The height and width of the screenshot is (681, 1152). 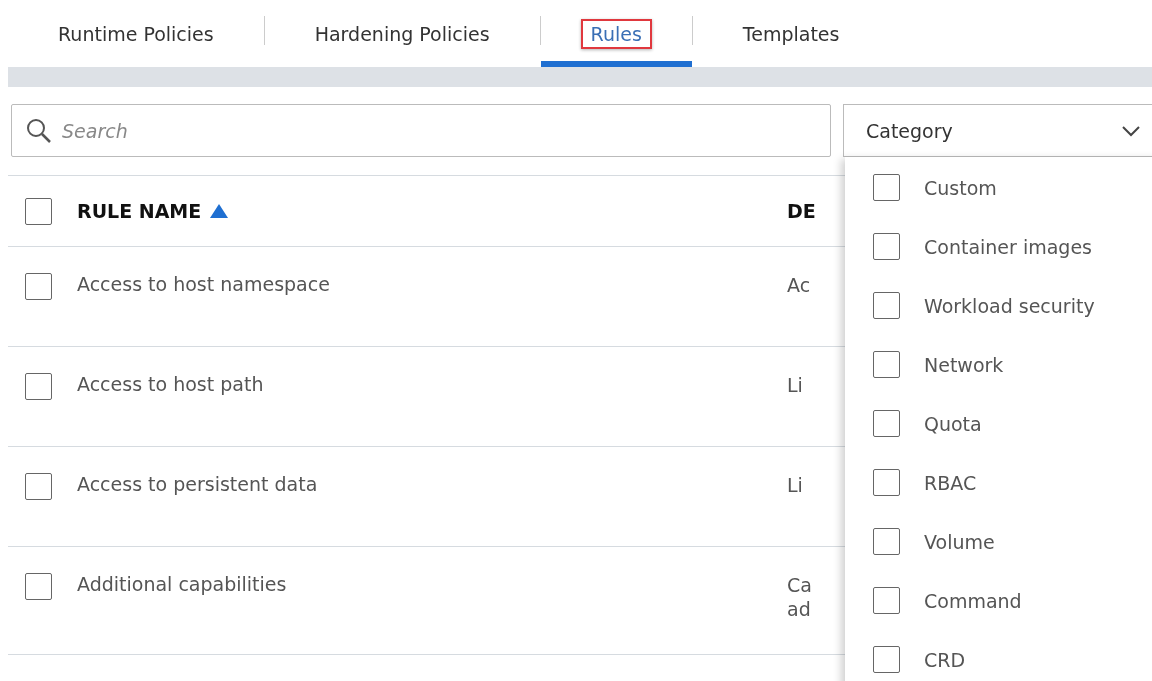 I want to click on rule-name: Additional capabilities, so click(x=182, y=584).